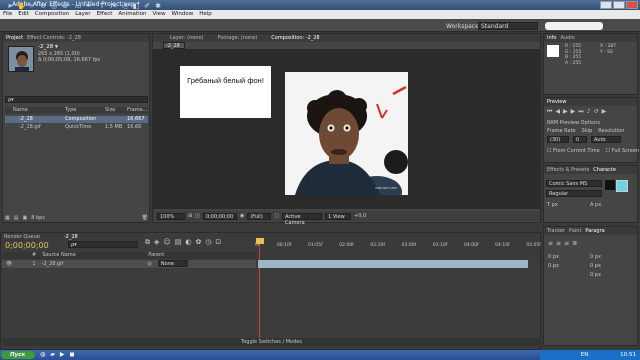 The image size is (640, 360). I want to click on column-source-name: Source Name, so click(92, 255).